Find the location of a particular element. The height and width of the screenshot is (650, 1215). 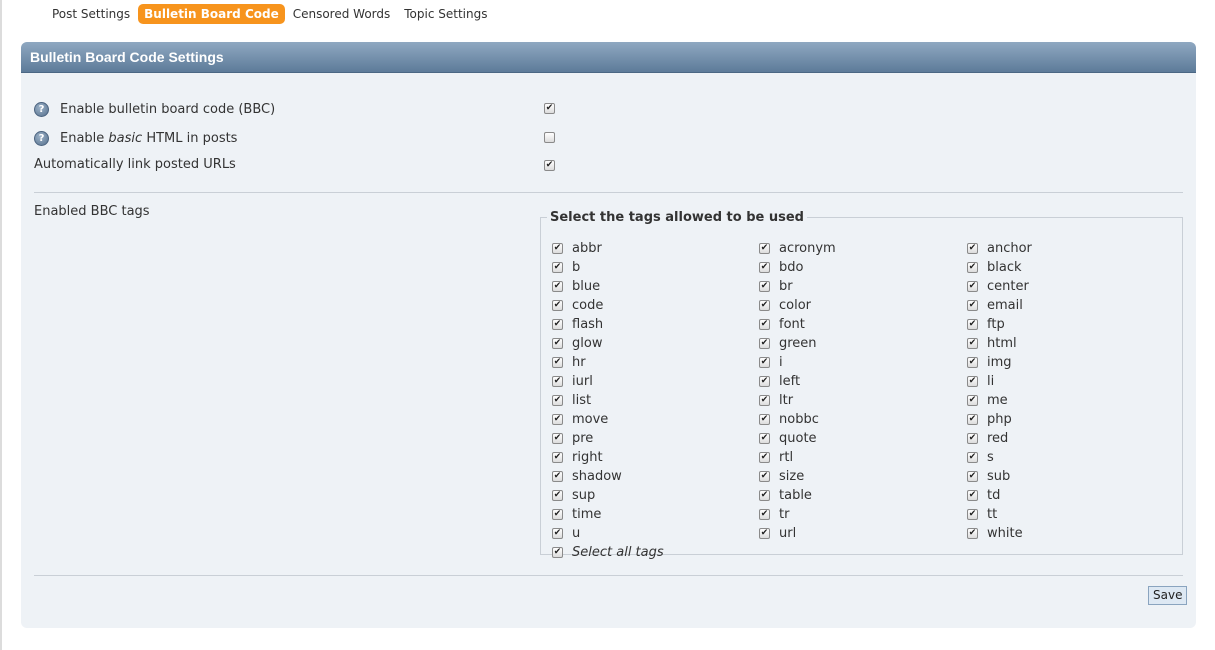

tag-item-blue: blue is located at coordinates (655, 286).